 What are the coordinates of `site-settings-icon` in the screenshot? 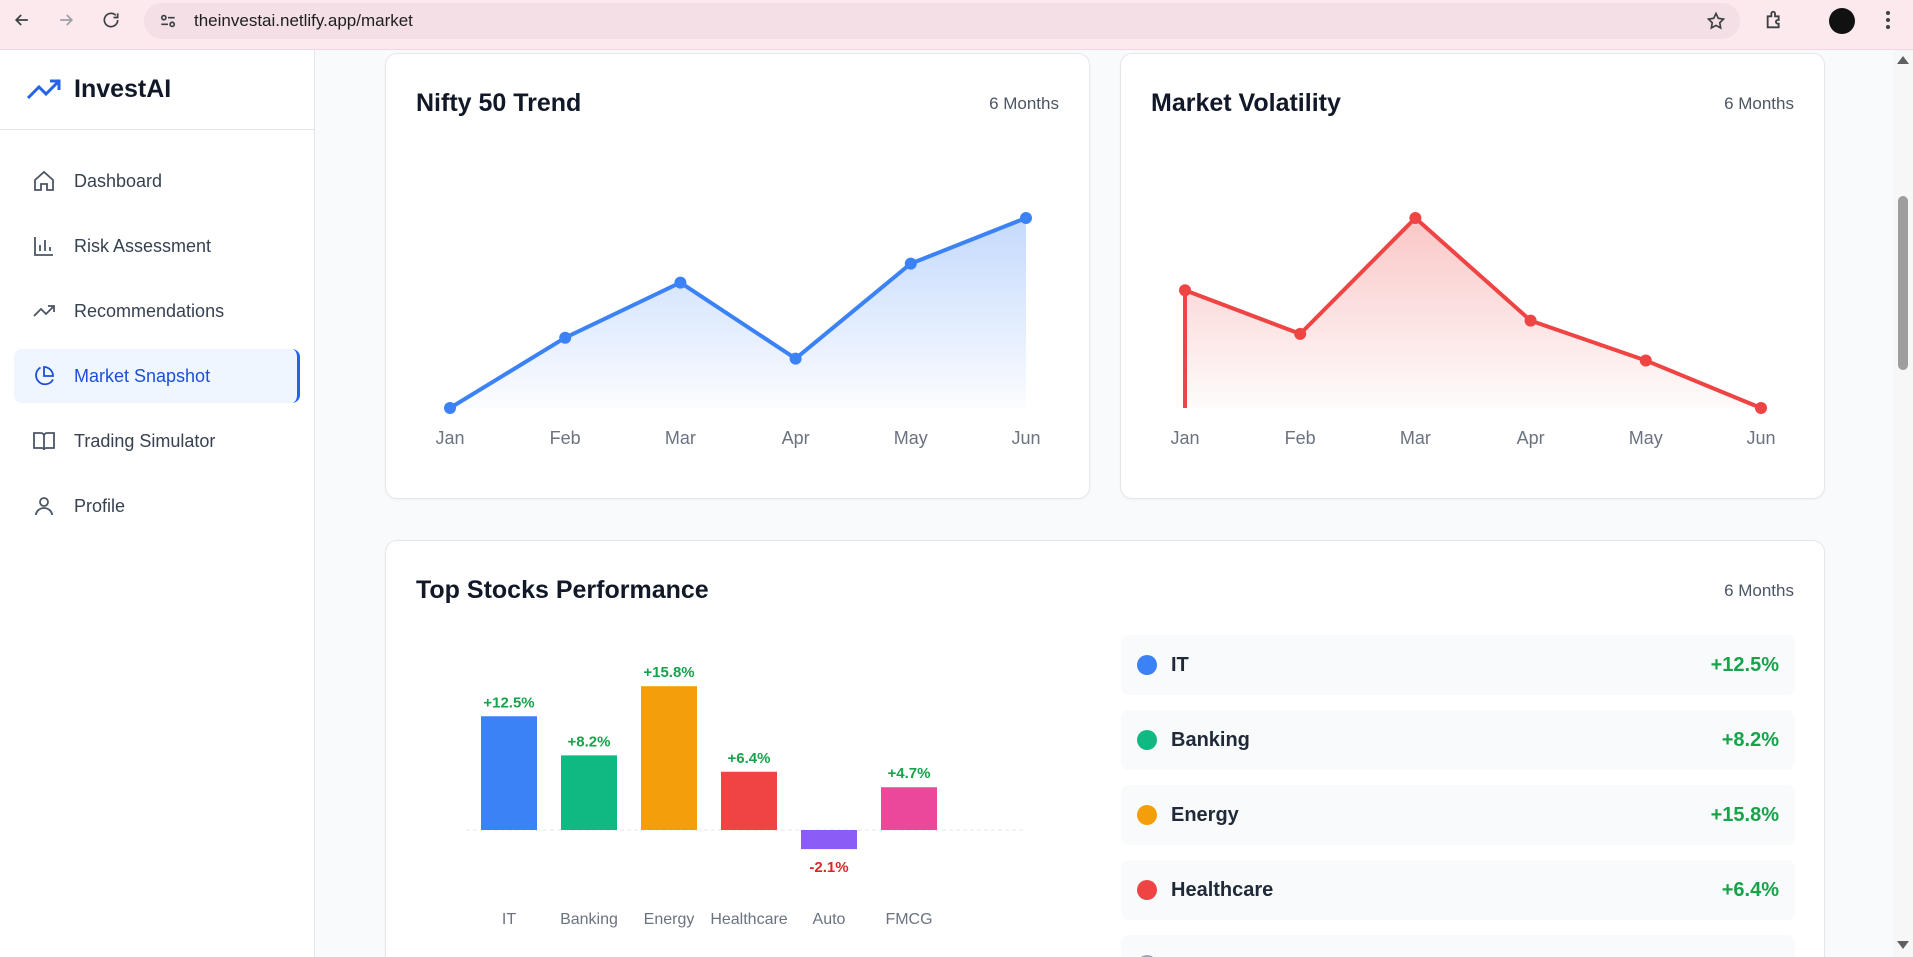 It's located at (168, 21).